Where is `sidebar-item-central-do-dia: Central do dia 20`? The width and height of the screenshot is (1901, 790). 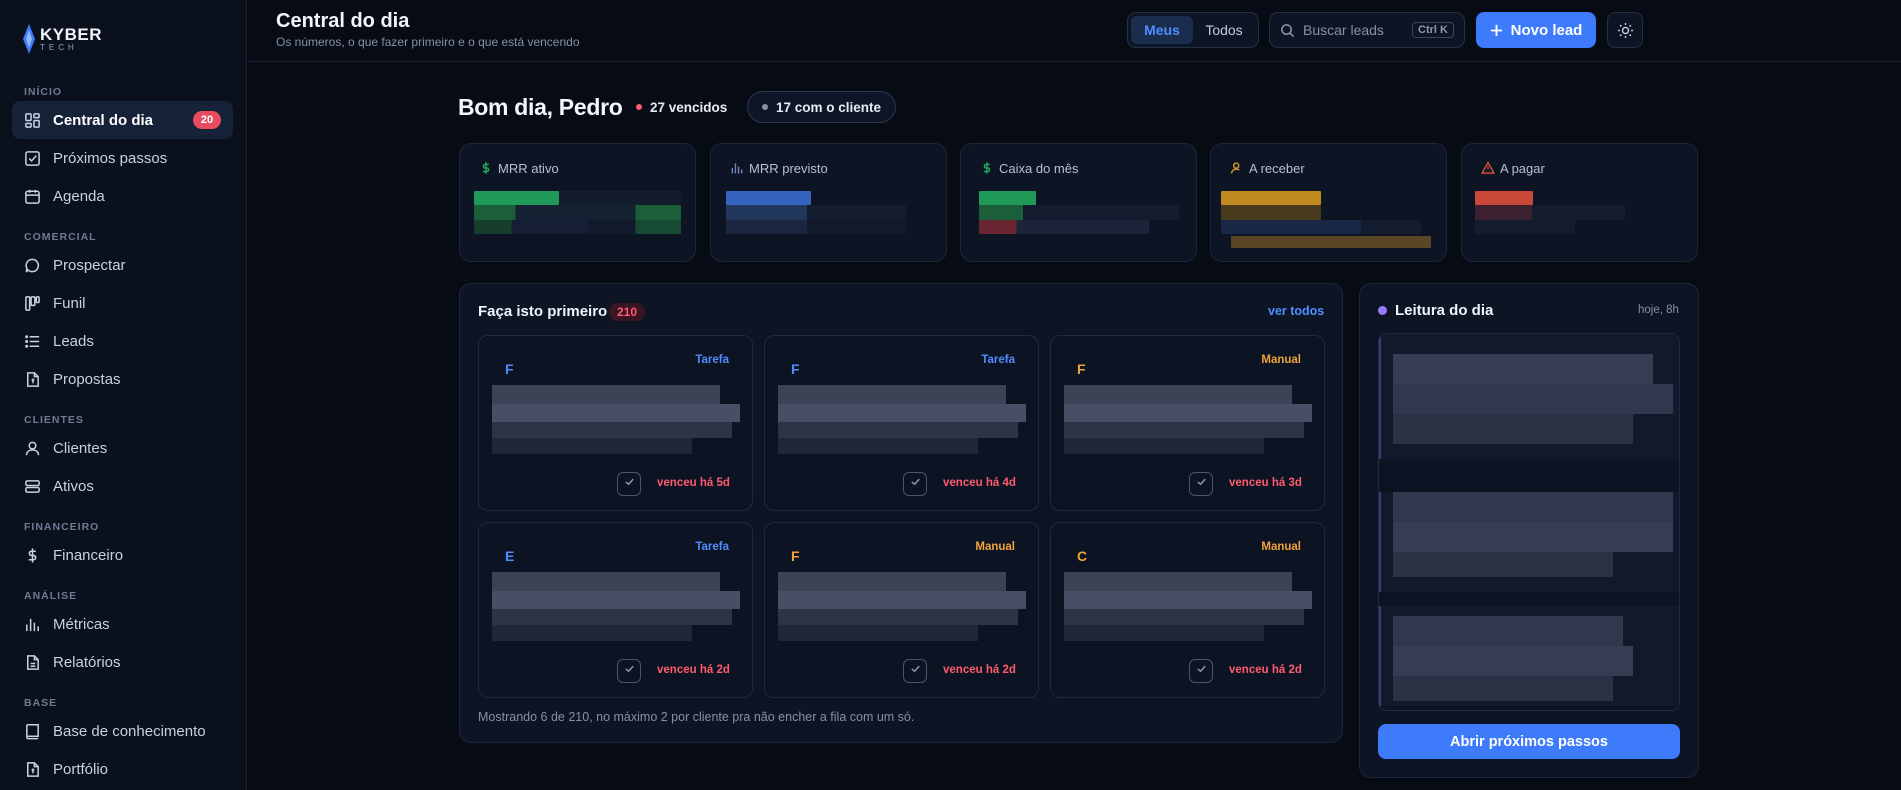
sidebar-item-central-do-dia: Central do dia 20 is located at coordinates (122, 120).